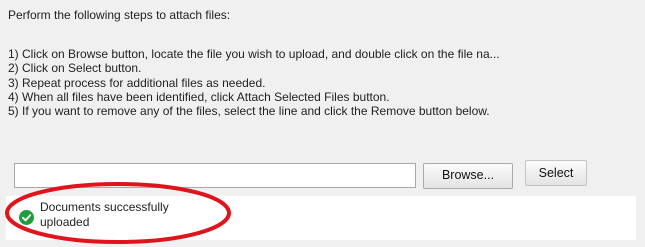 The width and height of the screenshot is (645, 247). What do you see at coordinates (140, 215) in the screenshot?
I see `status-text: Documents successfully uploaded` at bounding box center [140, 215].